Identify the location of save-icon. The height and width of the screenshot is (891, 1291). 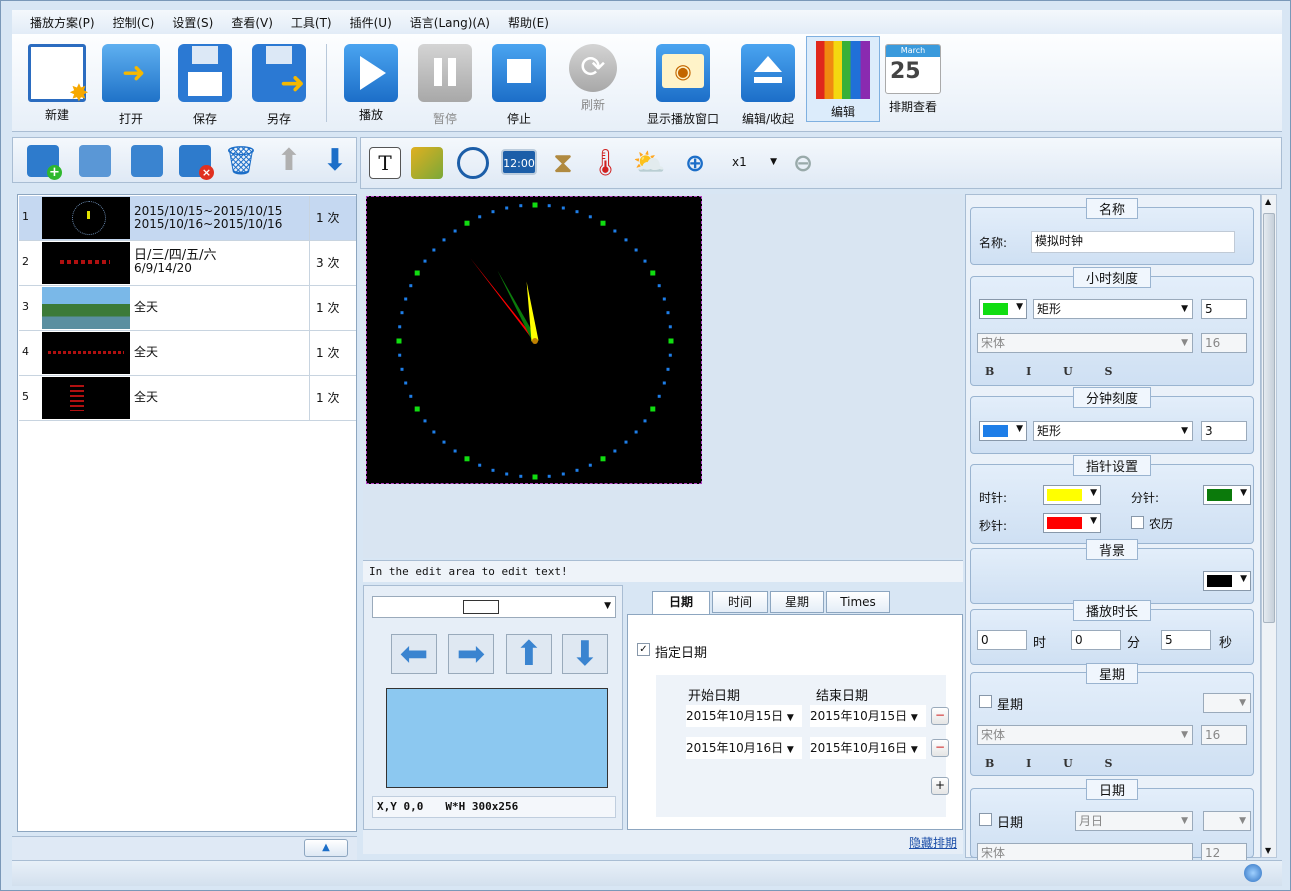
(205, 73).